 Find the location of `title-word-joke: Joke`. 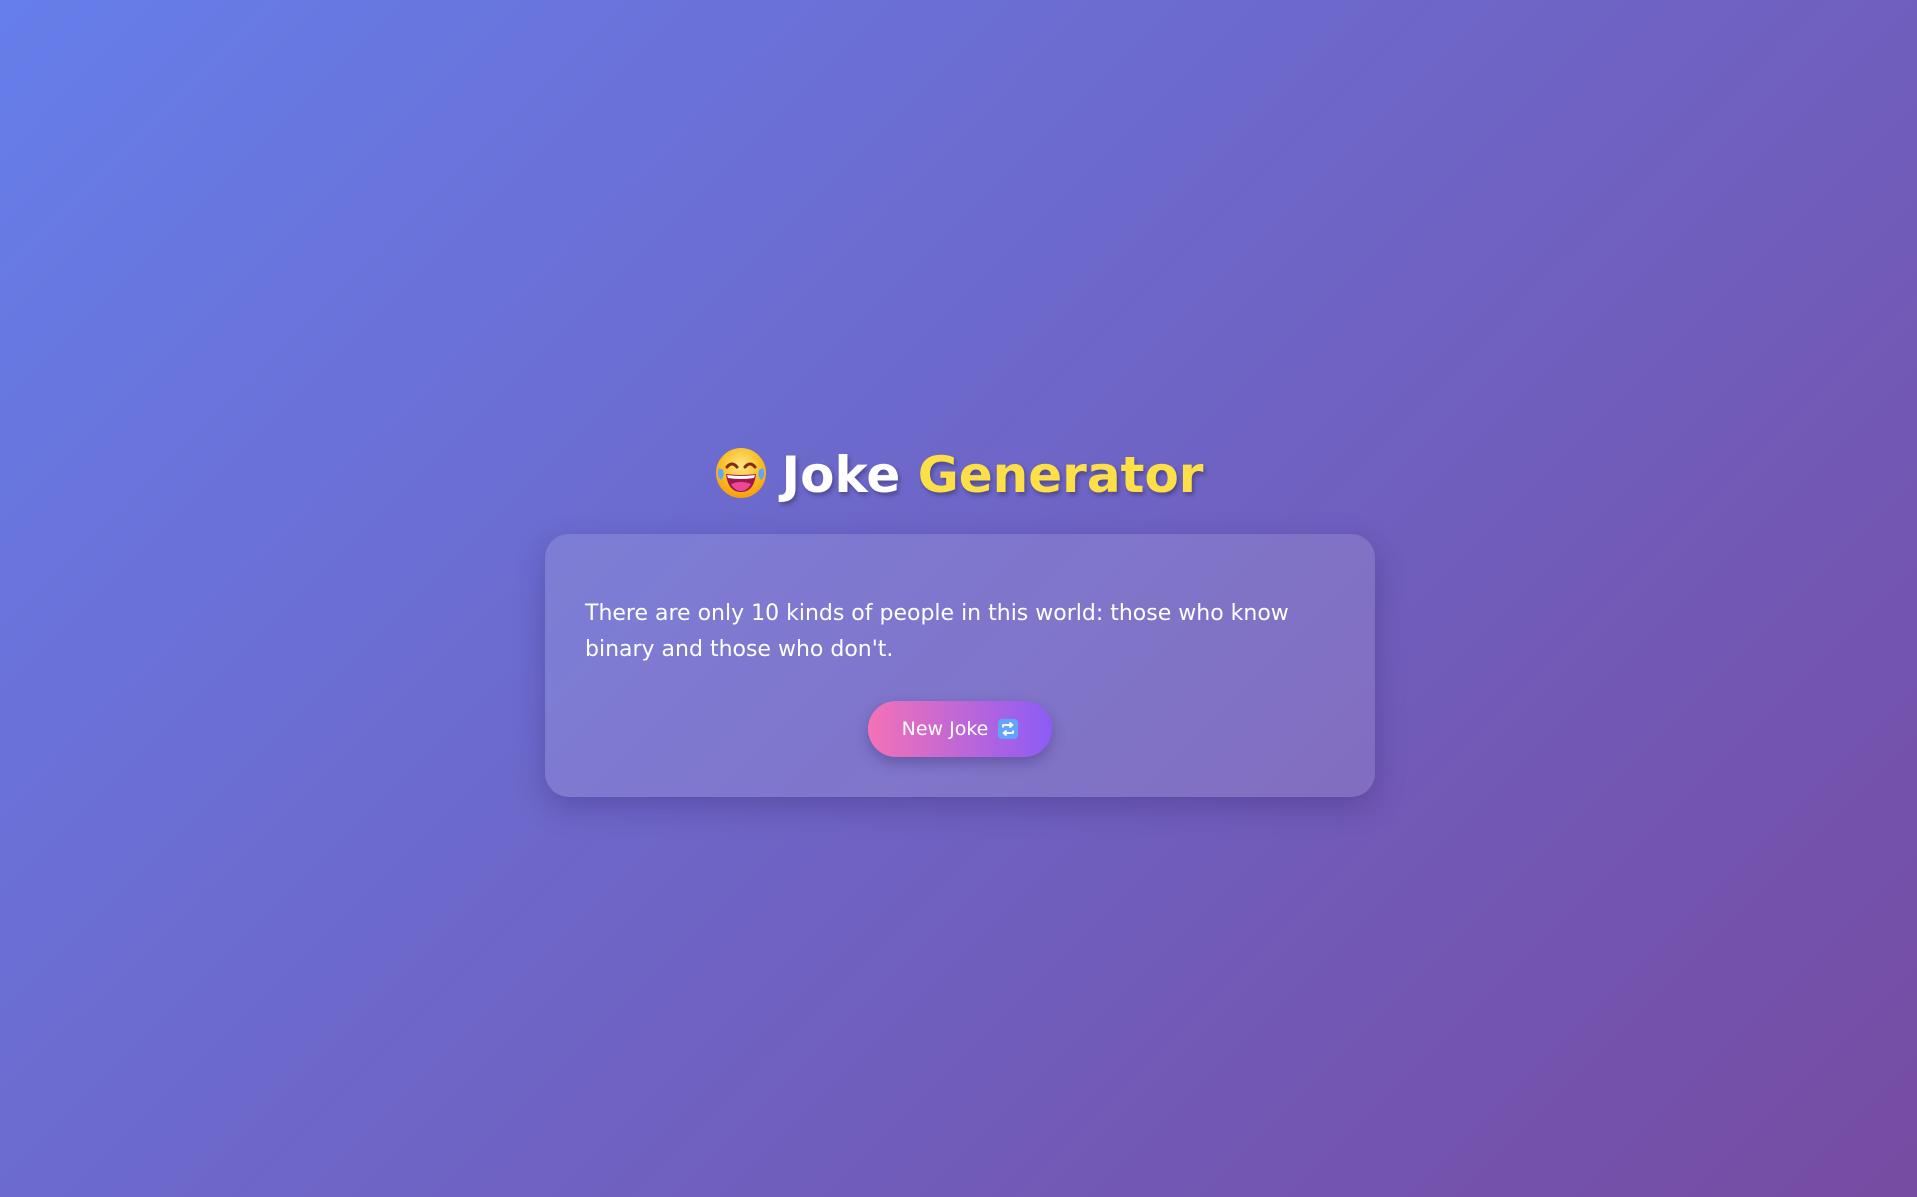

title-word-joke: Joke is located at coordinates (841, 475).